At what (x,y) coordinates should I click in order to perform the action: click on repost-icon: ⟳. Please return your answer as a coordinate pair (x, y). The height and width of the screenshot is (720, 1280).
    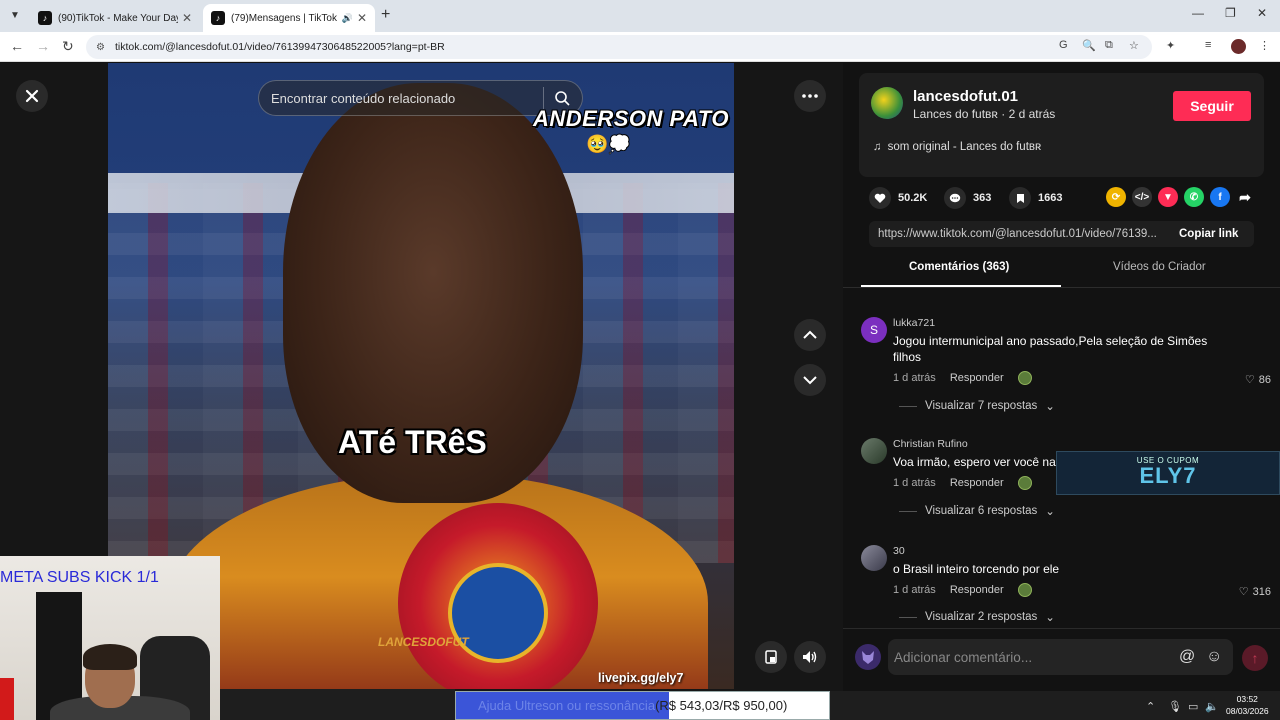
    Looking at the image, I should click on (1116, 197).